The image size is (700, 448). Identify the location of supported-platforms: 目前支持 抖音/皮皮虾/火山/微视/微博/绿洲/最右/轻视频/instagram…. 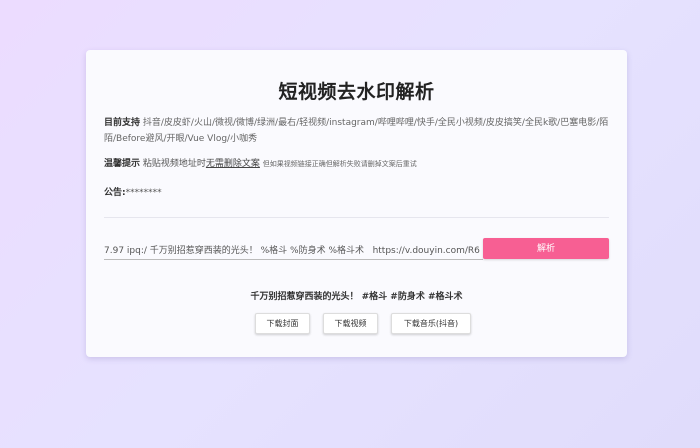
(357, 131).